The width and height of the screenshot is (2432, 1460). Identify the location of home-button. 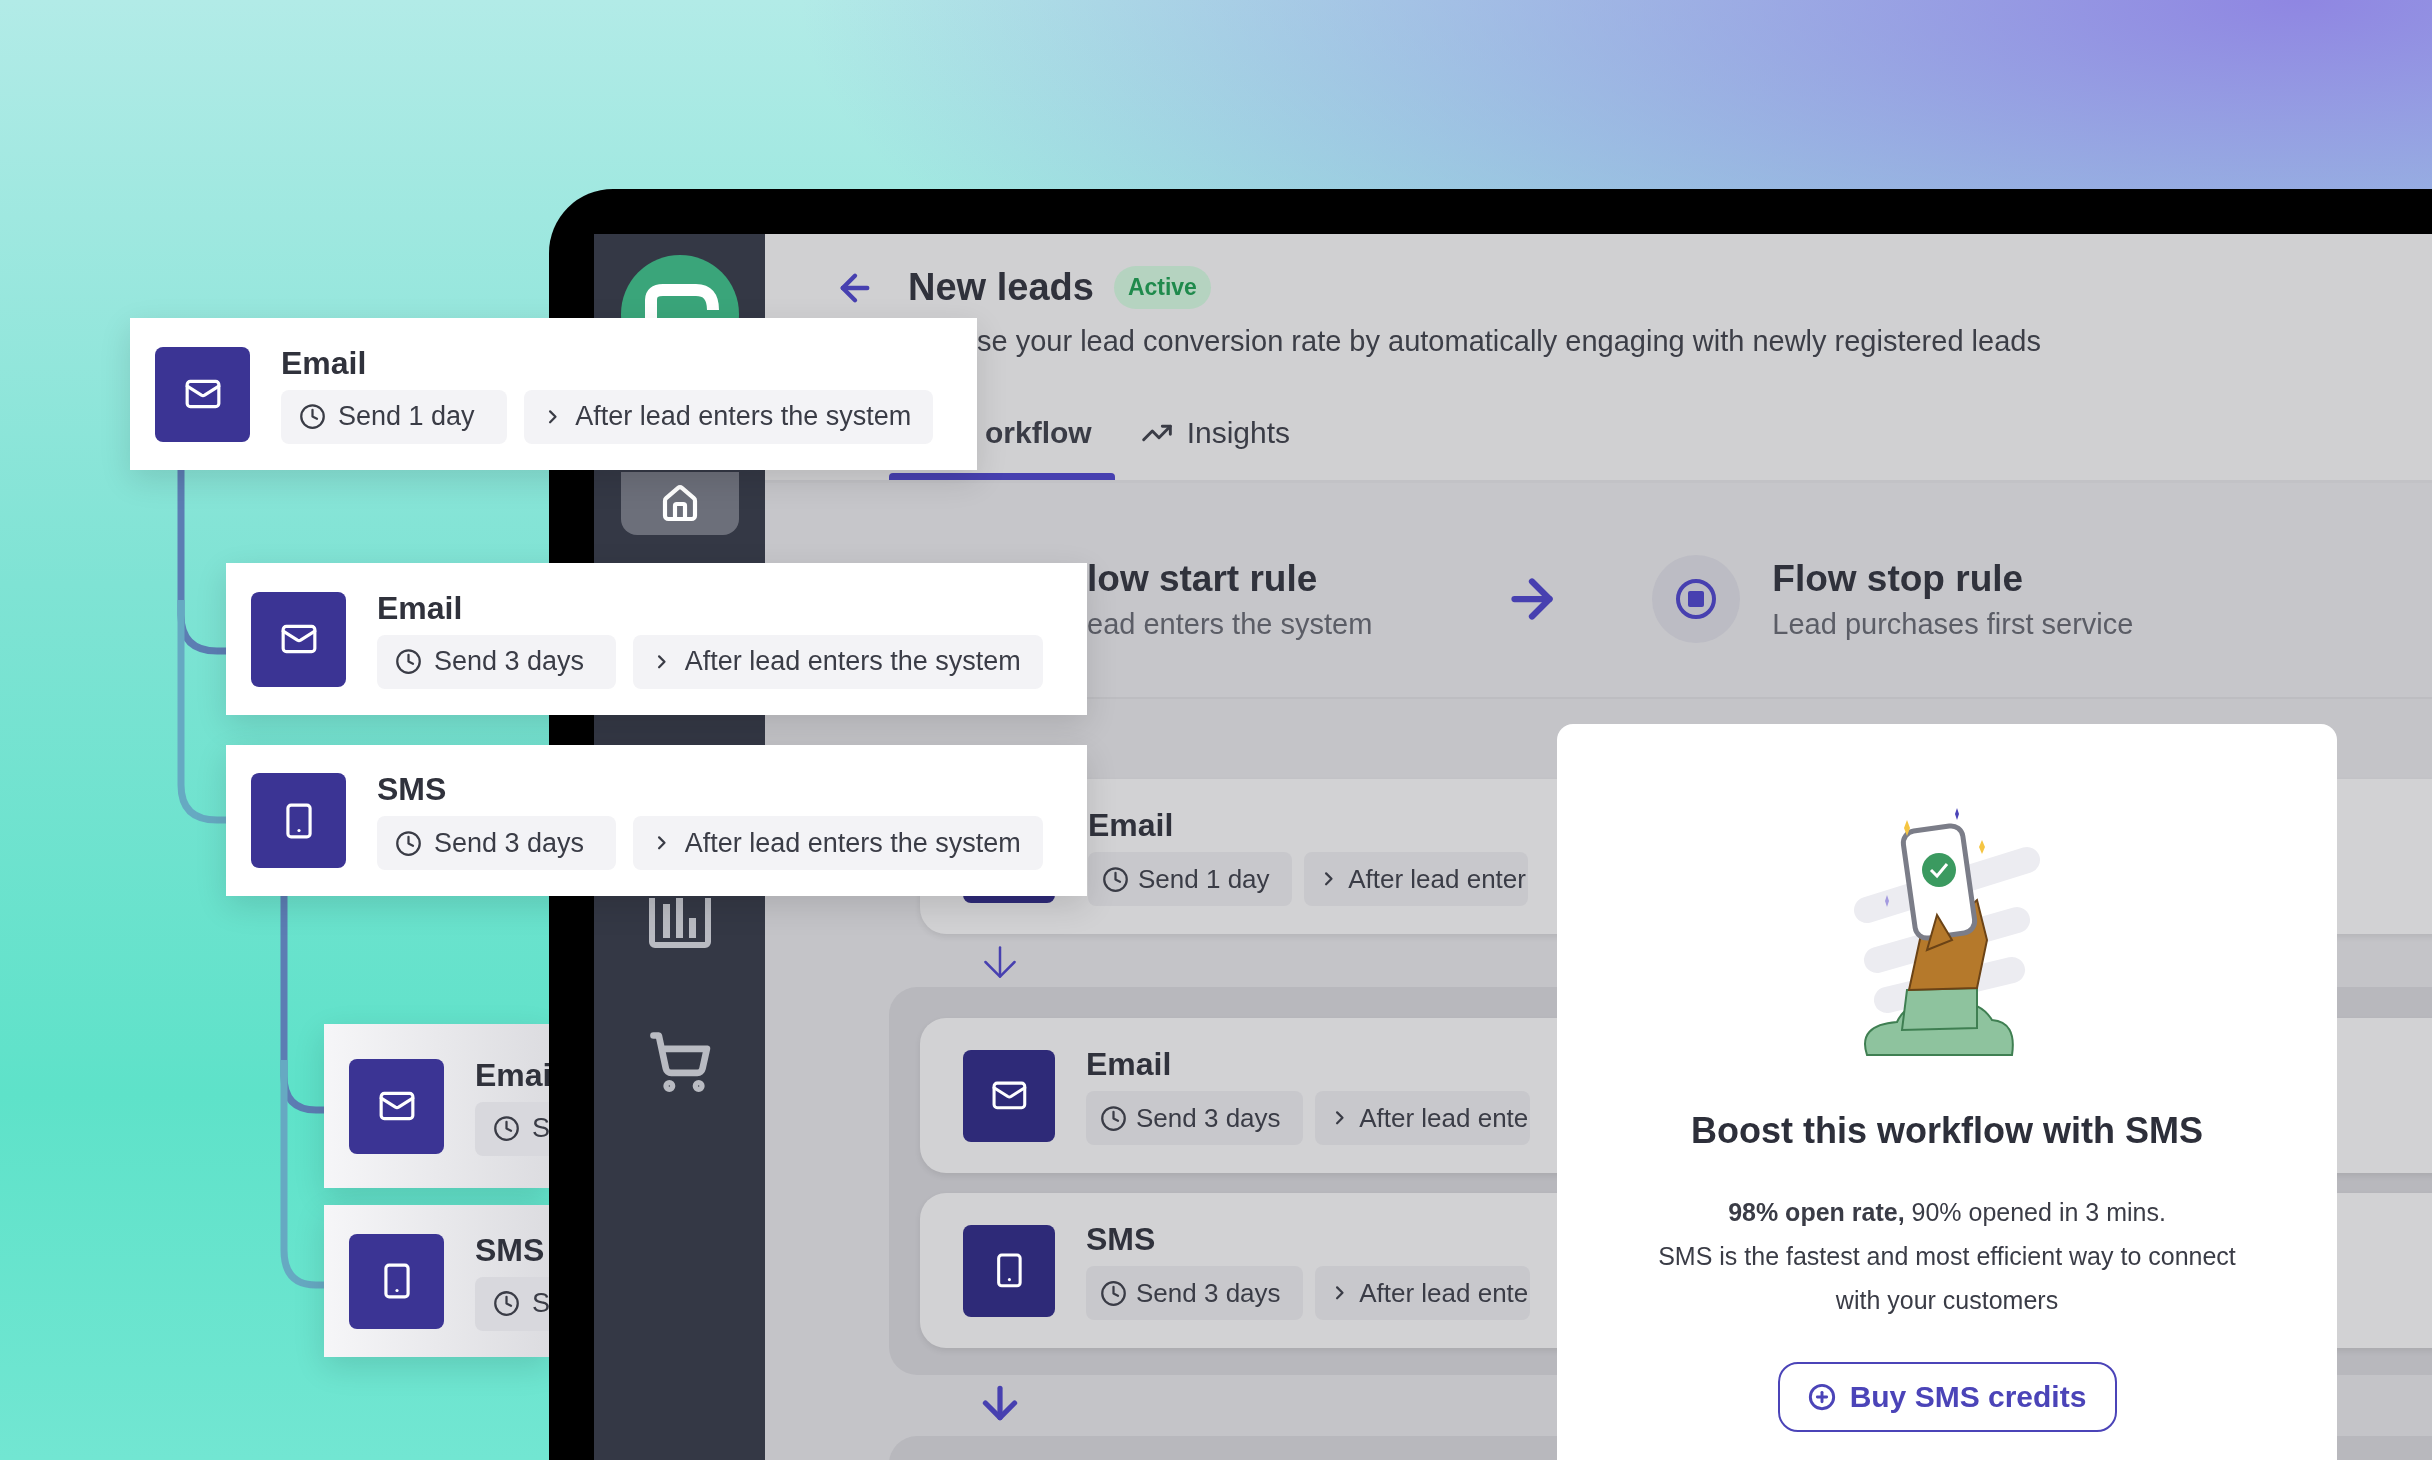
(679, 503).